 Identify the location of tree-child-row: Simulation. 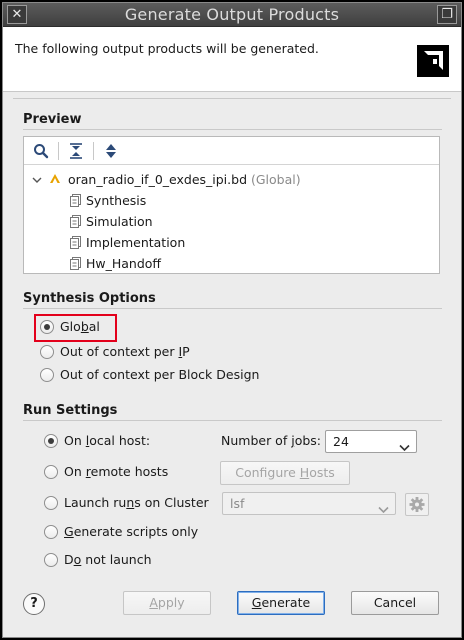
(111, 222).